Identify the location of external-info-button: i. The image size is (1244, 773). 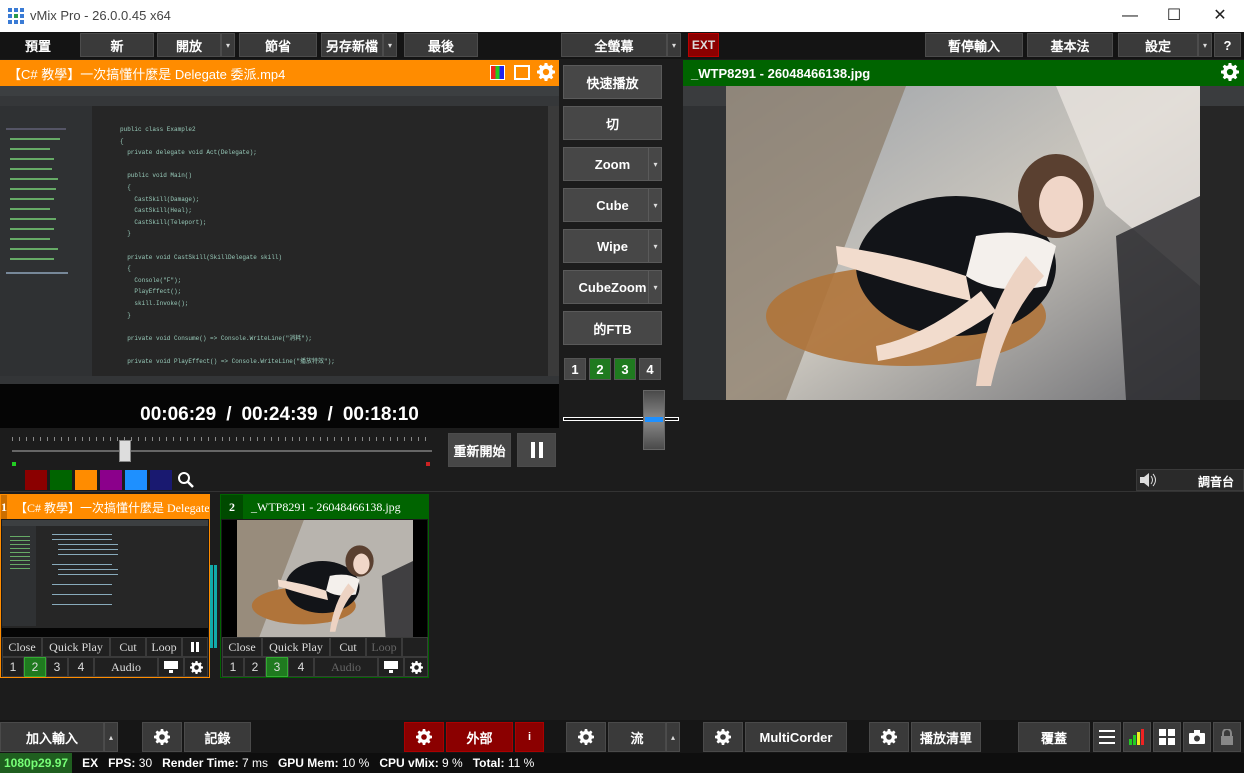
(529, 737).